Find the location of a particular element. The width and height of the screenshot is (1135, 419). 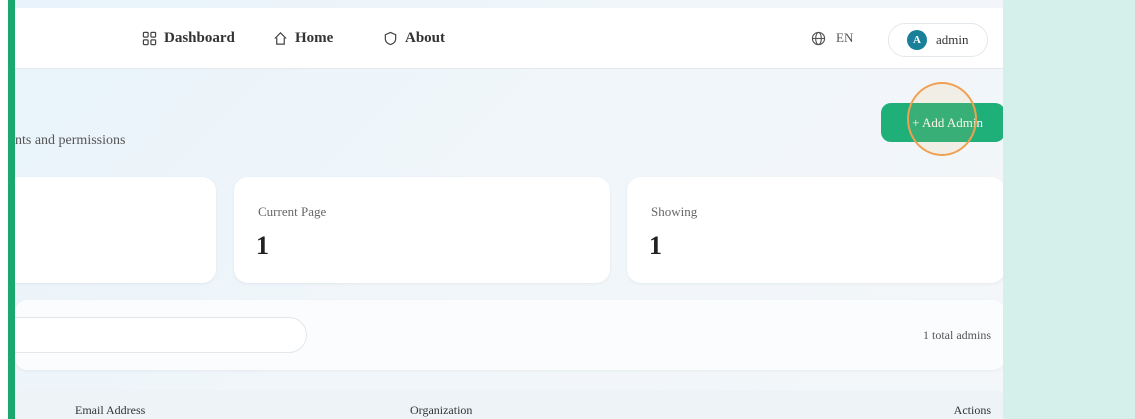

add-admin-button: + Add Admin is located at coordinates (942, 122).